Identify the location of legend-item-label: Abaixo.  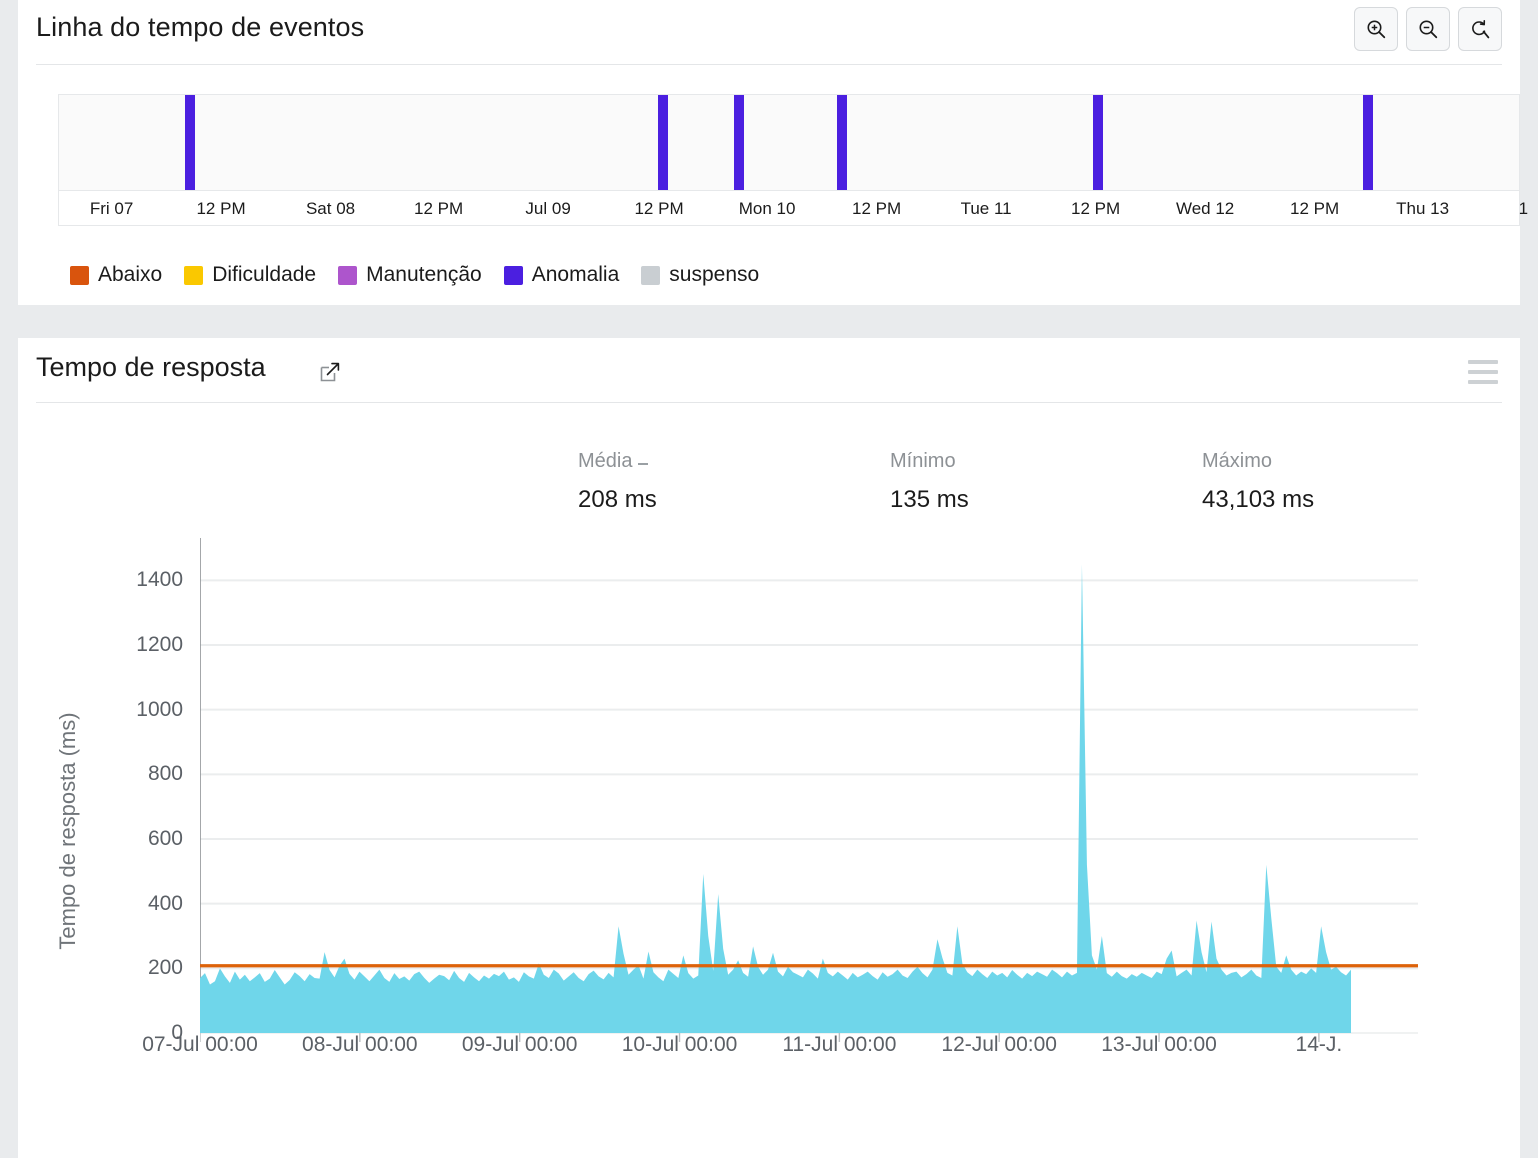
(130, 274).